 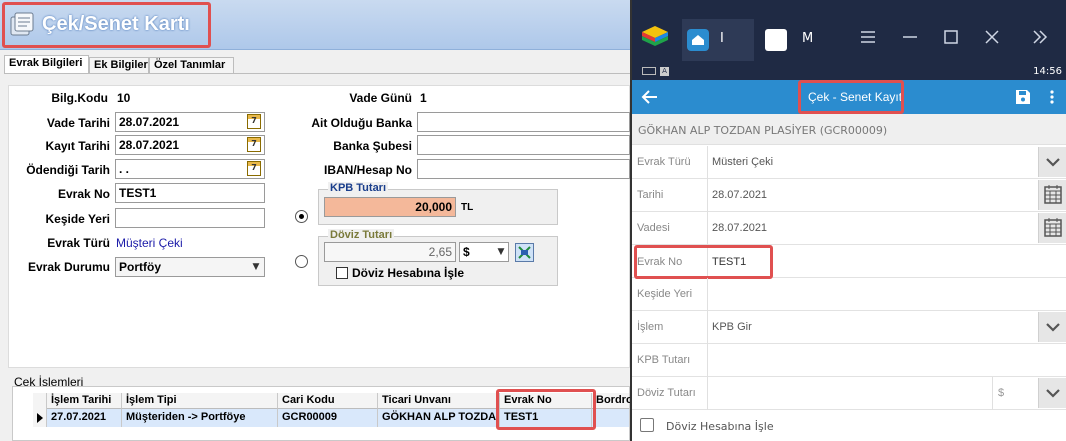 What do you see at coordinates (849, 425) in the screenshot?
I see `doviz-checkbox-row: Döviz Hesabına İşle` at bounding box center [849, 425].